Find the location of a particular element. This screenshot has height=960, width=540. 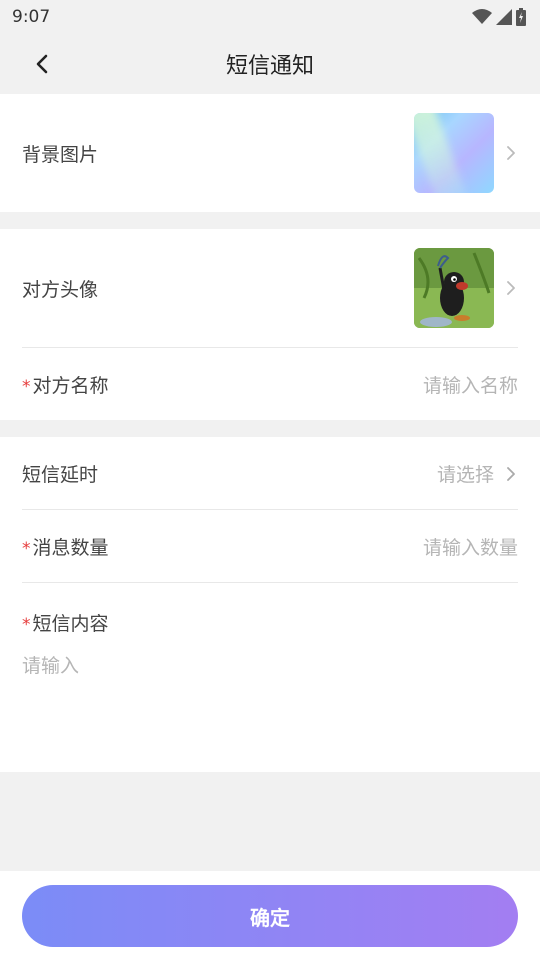

avatar-thumbnail is located at coordinates (454, 288).